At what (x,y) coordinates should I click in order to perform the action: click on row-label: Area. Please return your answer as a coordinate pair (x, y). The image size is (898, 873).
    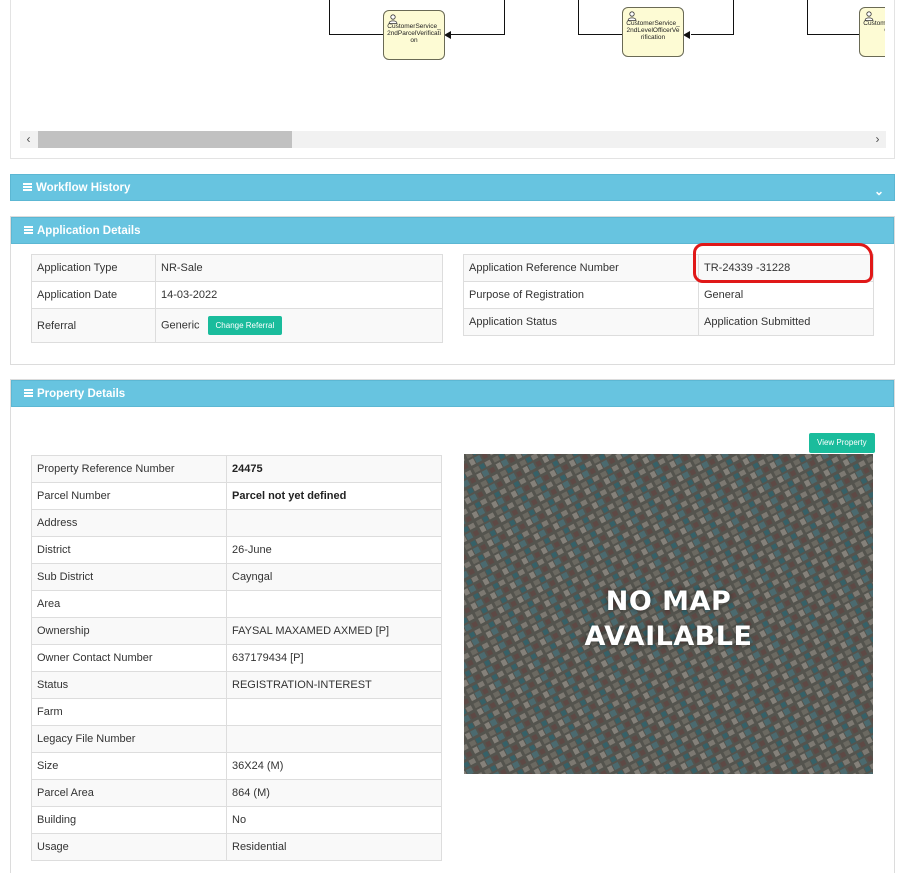
    Looking at the image, I should click on (129, 604).